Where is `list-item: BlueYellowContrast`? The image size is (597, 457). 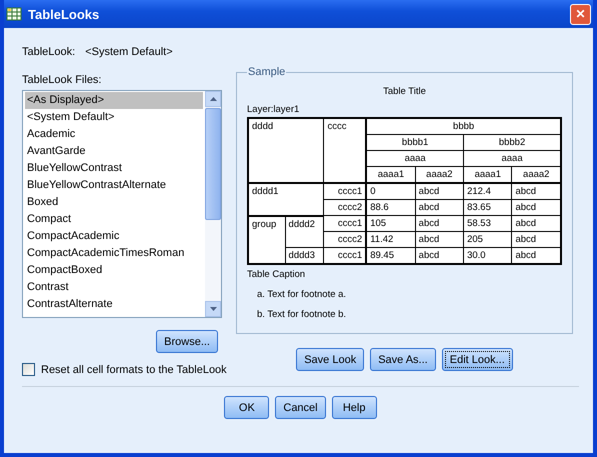 list-item: BlueYellowContrast is located at coordinates (114, 168).